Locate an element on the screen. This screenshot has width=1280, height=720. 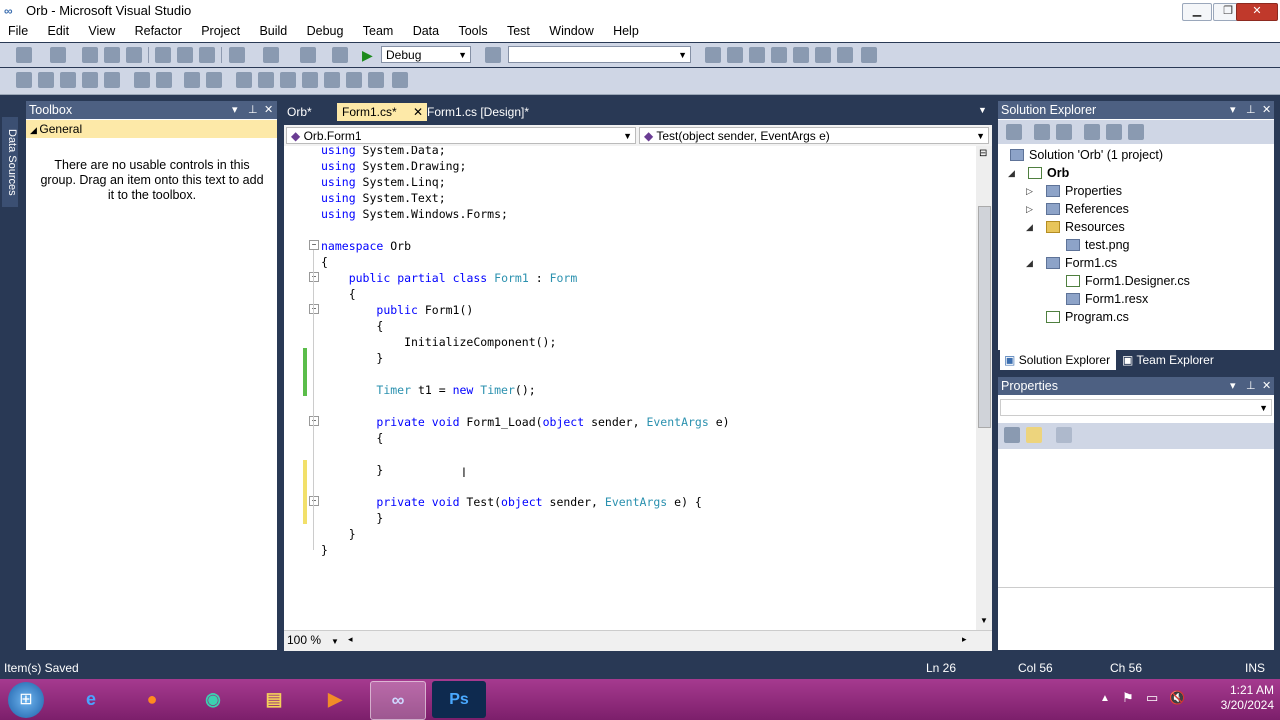
menu-file: File is located at coordinates (18, 30).